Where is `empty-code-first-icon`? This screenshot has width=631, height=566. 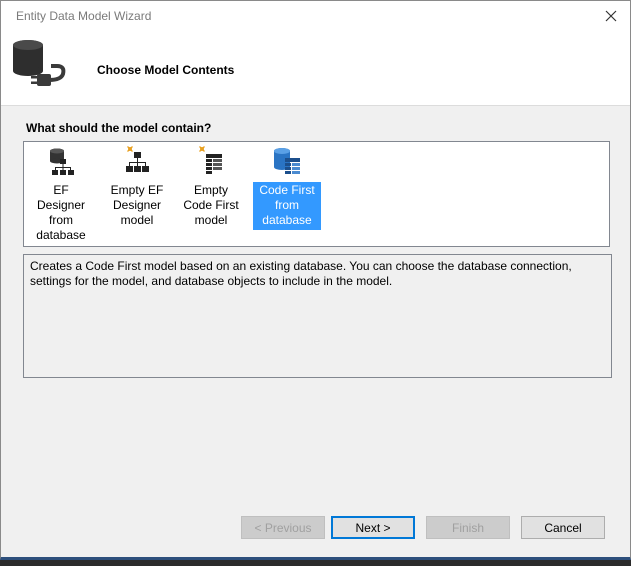
empty-code-first-icon is located at coordinates (210, 160).